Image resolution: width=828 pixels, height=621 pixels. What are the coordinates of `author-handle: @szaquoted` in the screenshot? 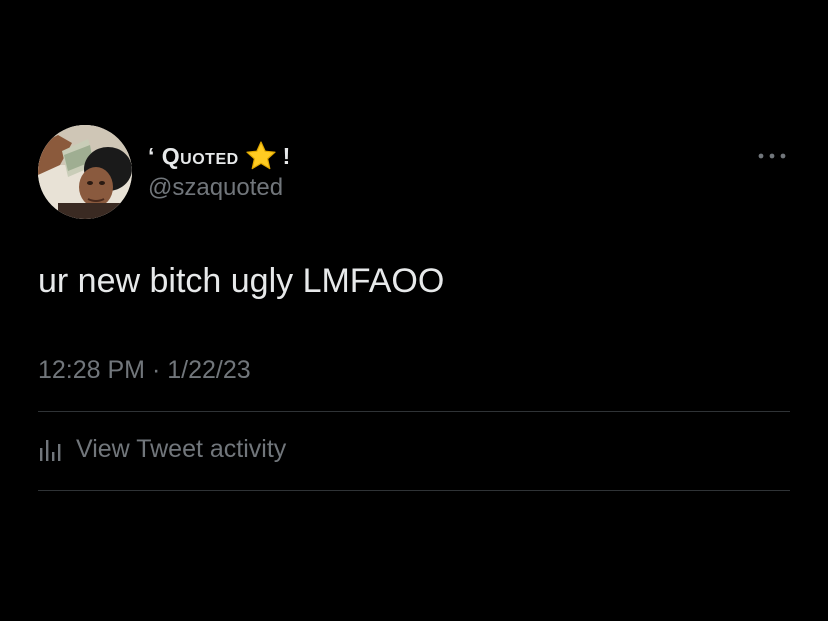 It's located at (215, 188).